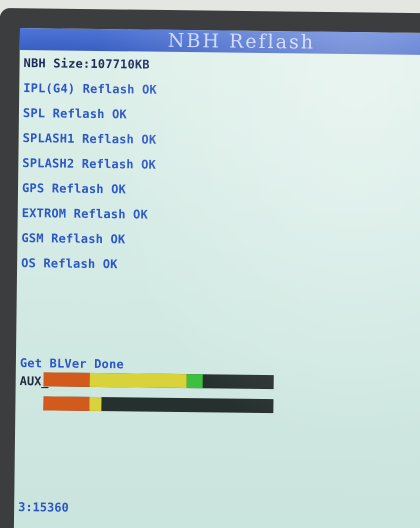  Describe the element at coordinates (95, 404) in the screenshot. I see `progress-bottom-yellow` at that location.